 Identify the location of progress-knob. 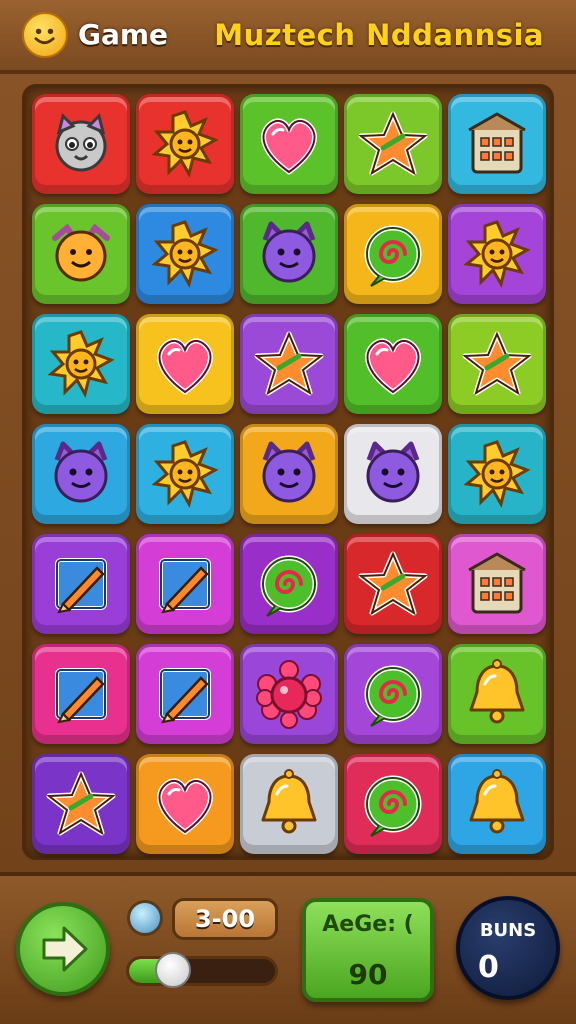
(172, 970).